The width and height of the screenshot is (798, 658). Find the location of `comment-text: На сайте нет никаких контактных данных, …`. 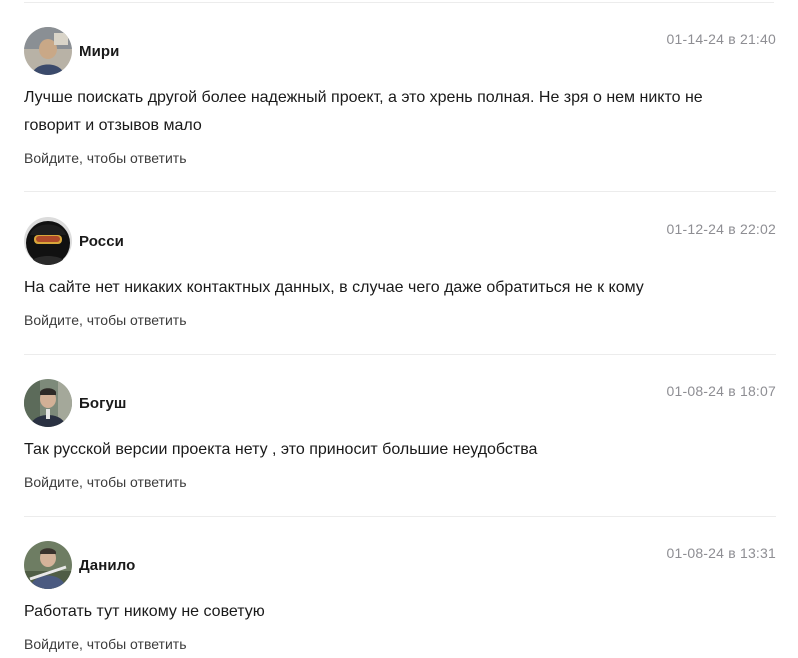

comment-text: На сайте нет никаких контактных данных, … is located at coordinates (334, 287).